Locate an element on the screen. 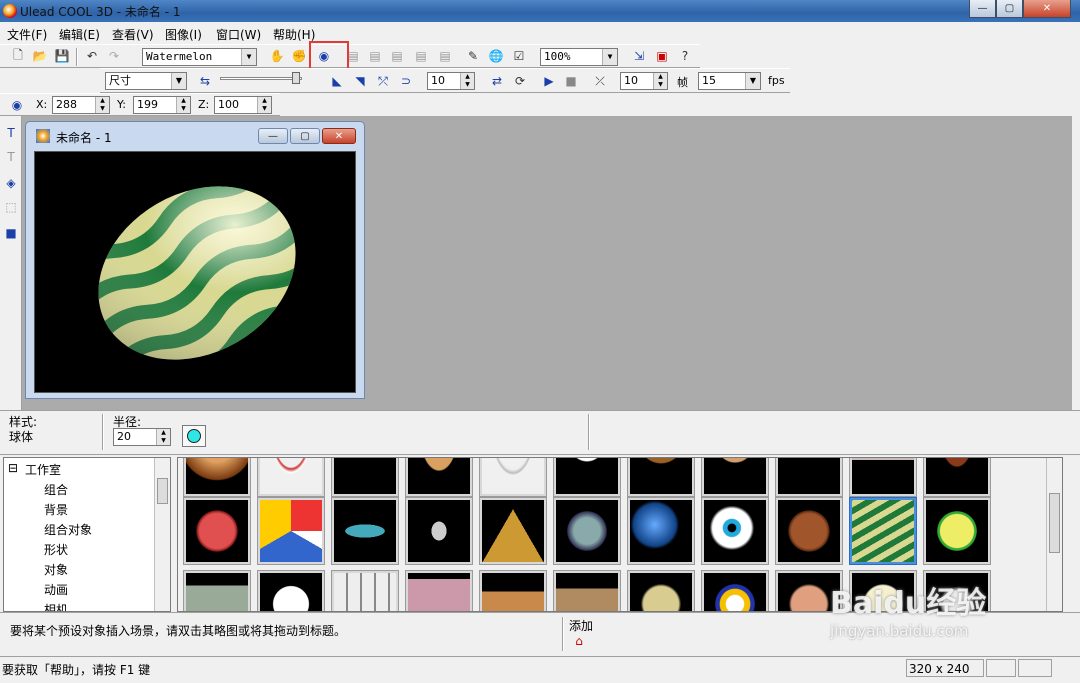 This screenshot has height=683, width=1080. size-slider-thumb is located at coordinates (296, 78).